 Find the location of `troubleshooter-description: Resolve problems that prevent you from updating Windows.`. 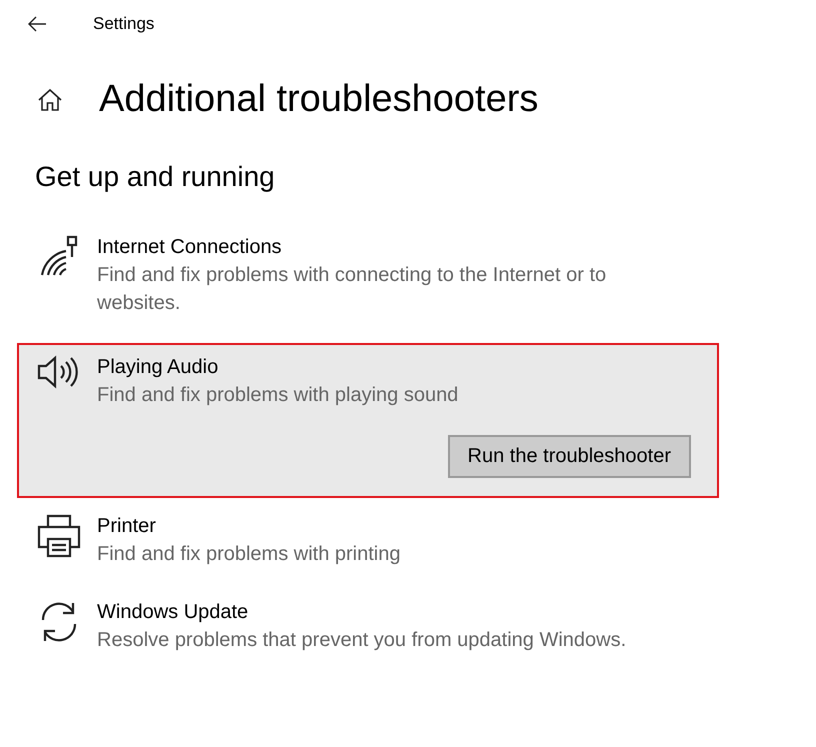

troubleshooter-description: Resolve problems that prevent you from updating Windows. is located at coordinates (361, 640).